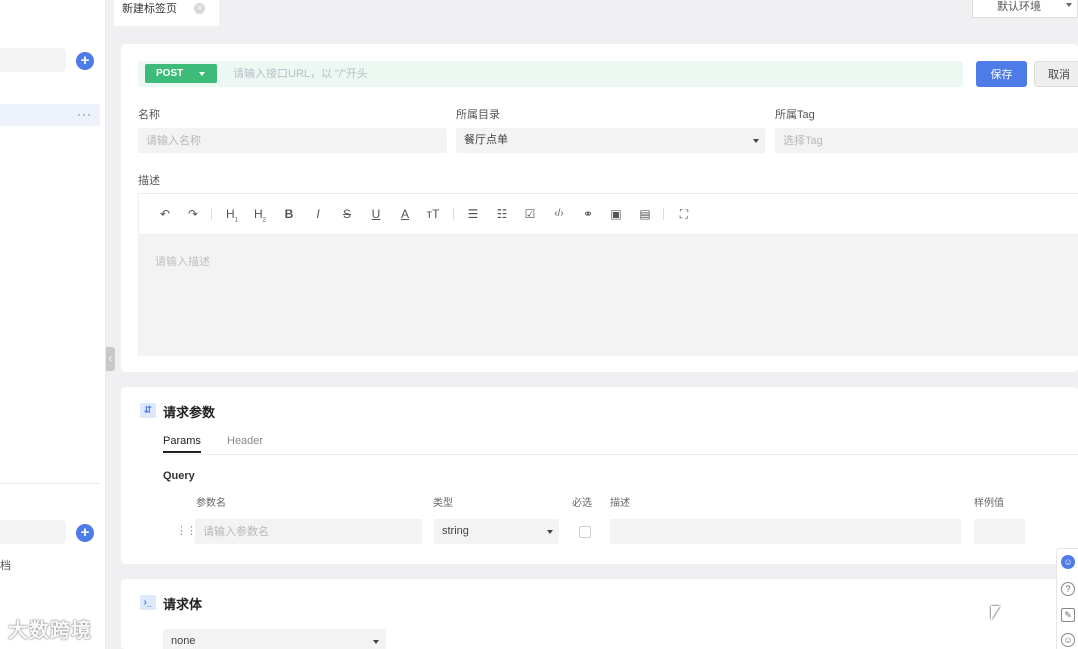  What do you see at coordinates (148, 602) in the screenshot?
I see `terminal-icon: ›_` at bounding box center [148, 602].